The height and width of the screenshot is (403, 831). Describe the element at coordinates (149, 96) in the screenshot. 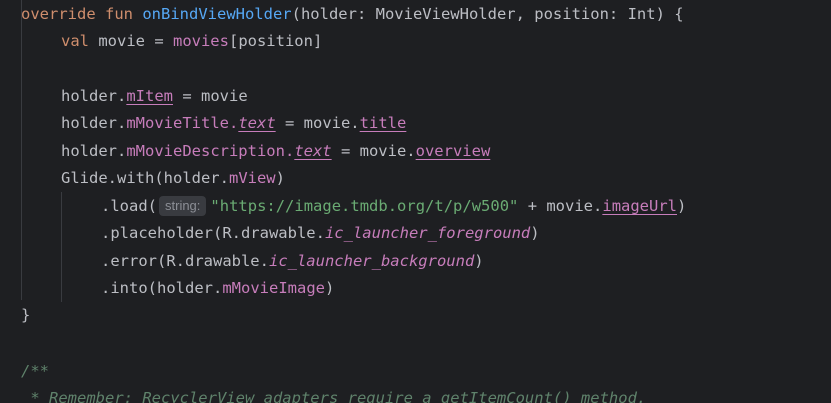

I see `property: mItem` at that location.